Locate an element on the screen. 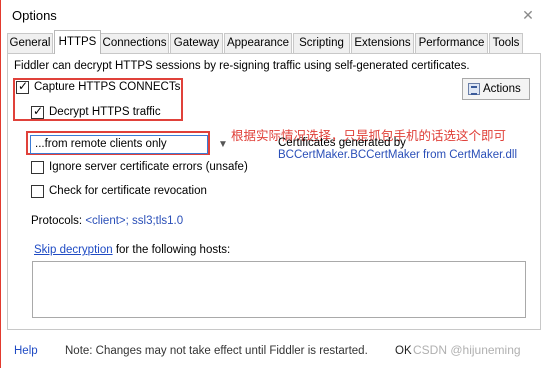 This screenshot has width=542, height=368. title-bar: Options ✕ is located at coordinates (271, 16).